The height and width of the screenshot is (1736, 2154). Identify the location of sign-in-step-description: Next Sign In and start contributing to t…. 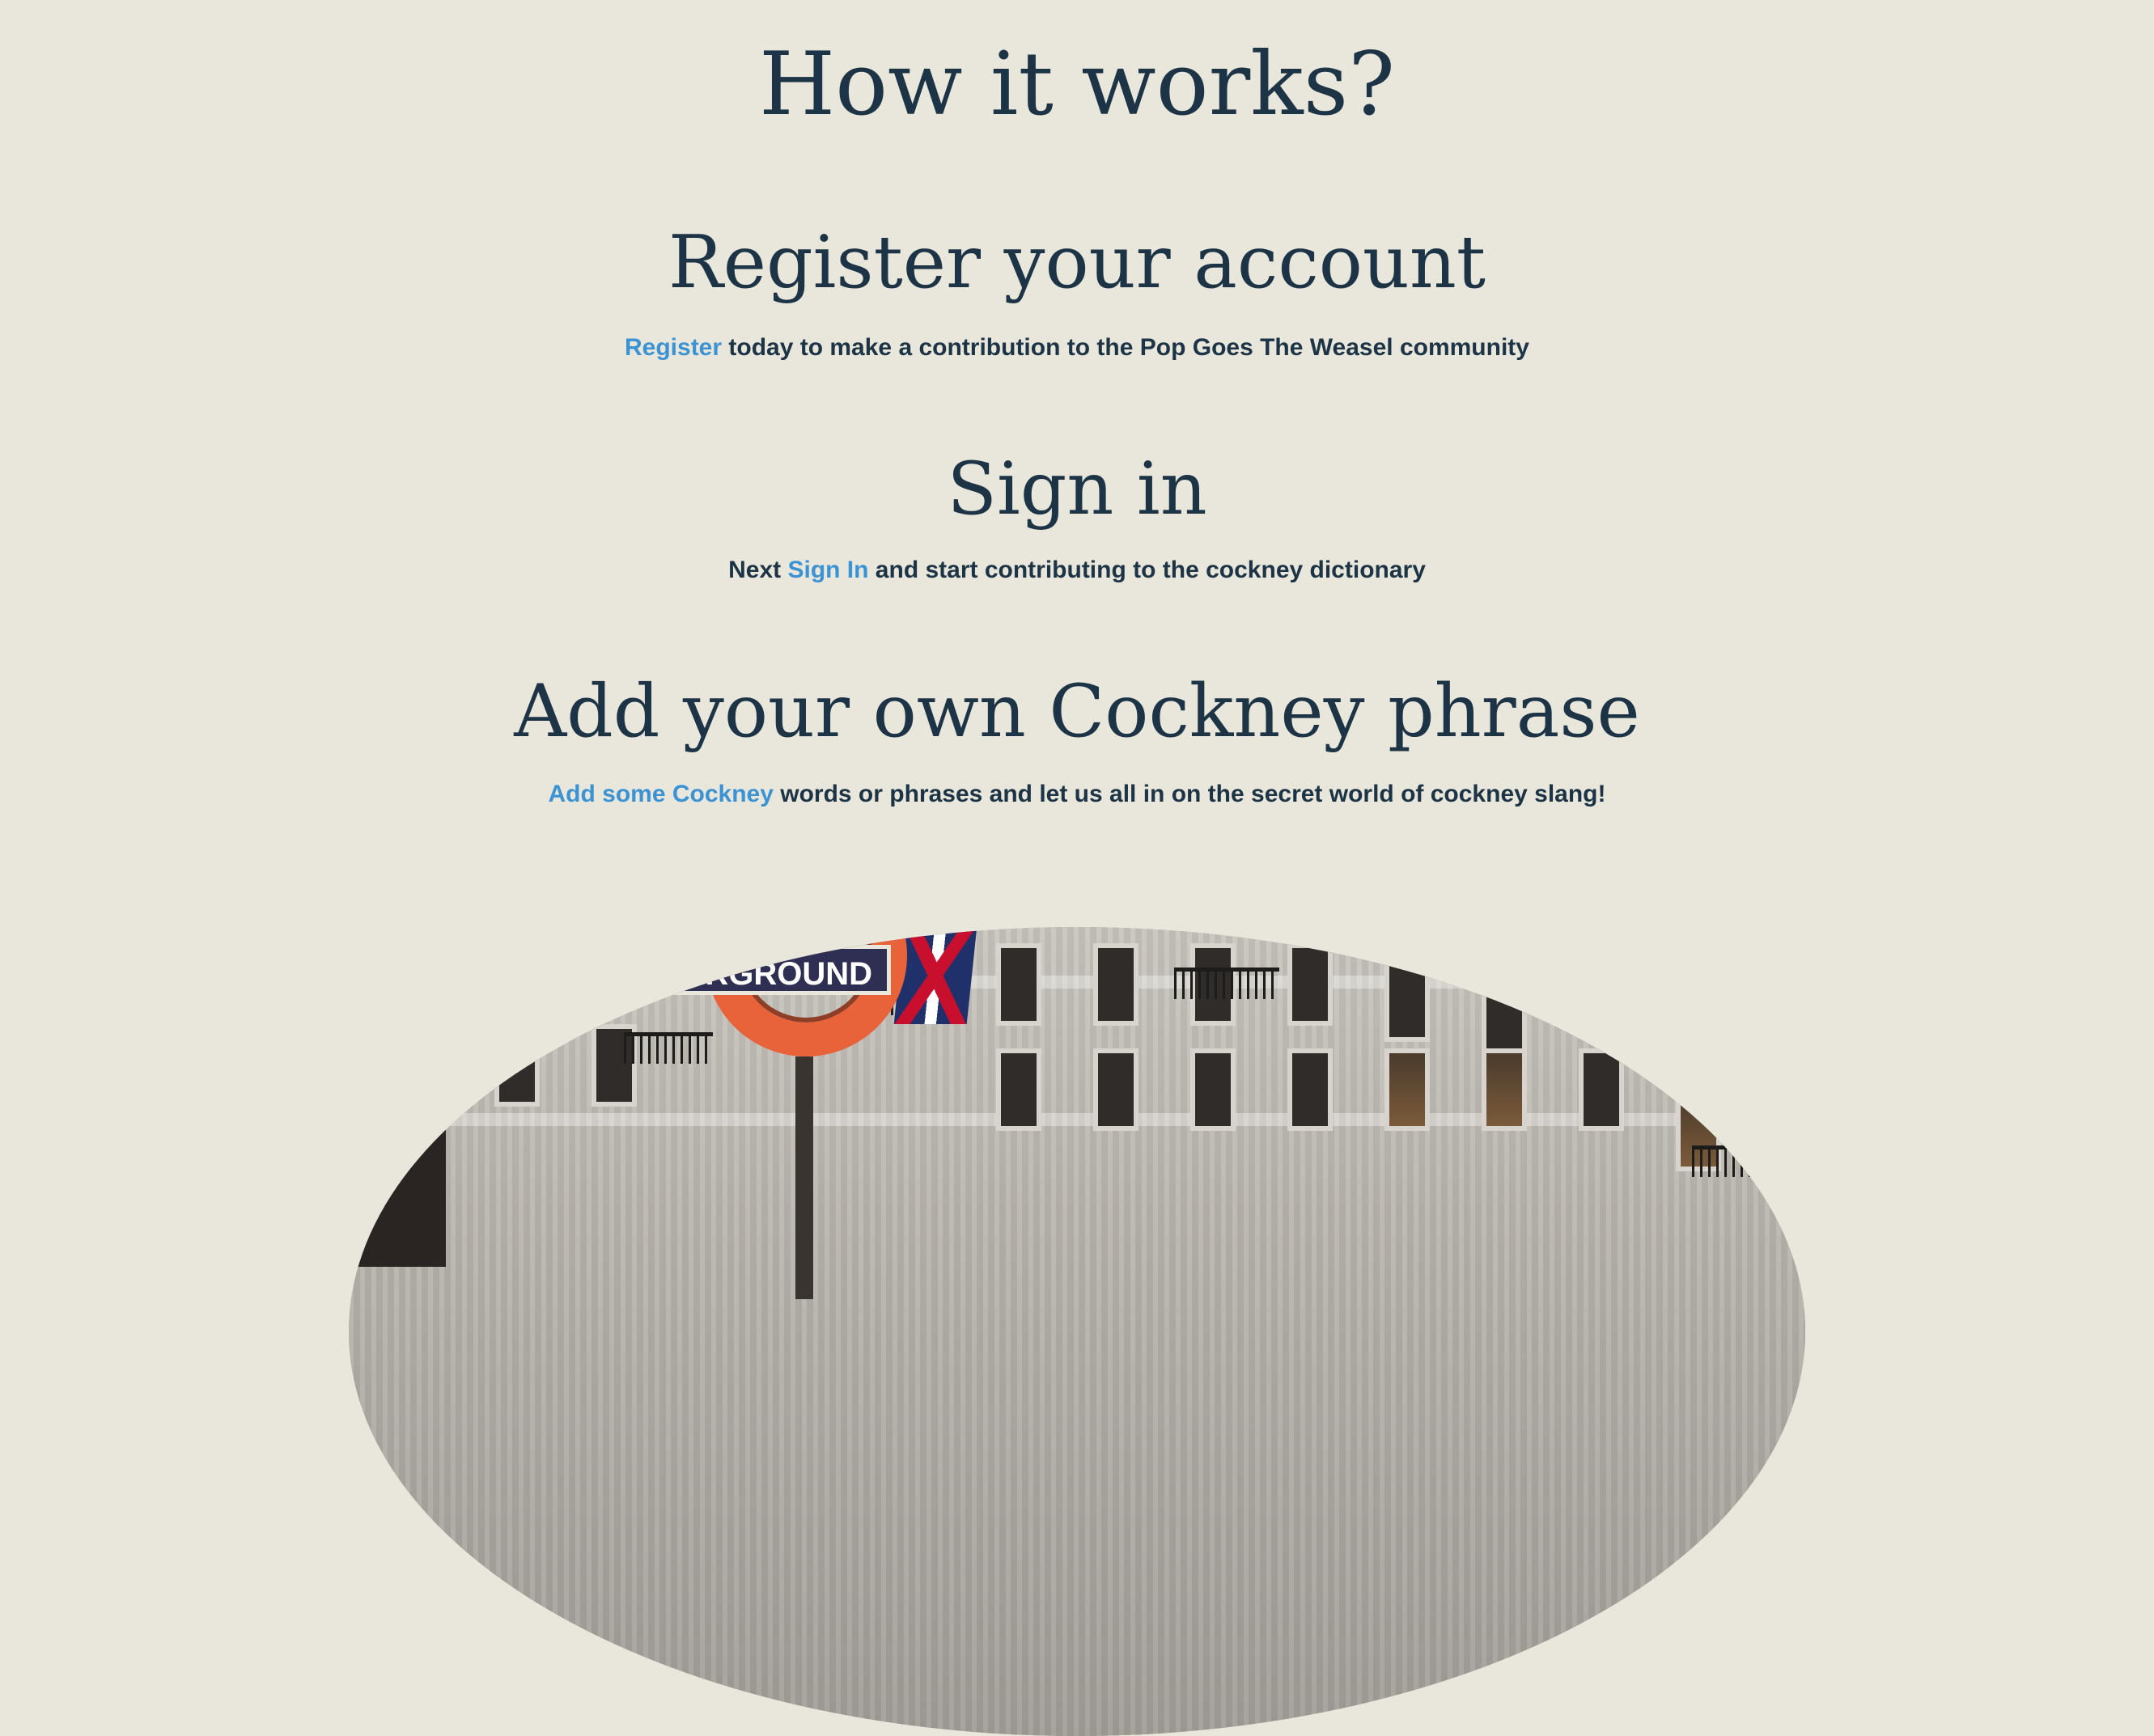
(1077, 570).